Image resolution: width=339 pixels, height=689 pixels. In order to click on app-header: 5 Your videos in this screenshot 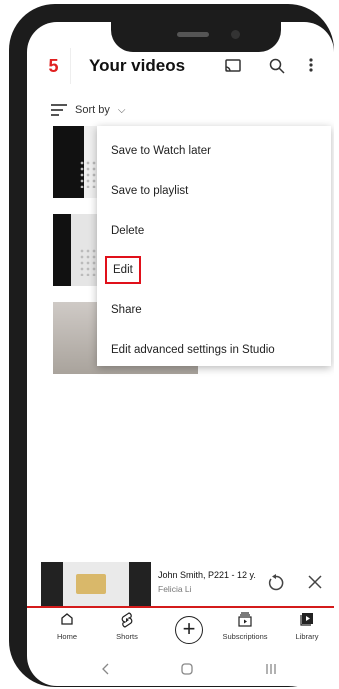, I will do `click(180, 70)`.